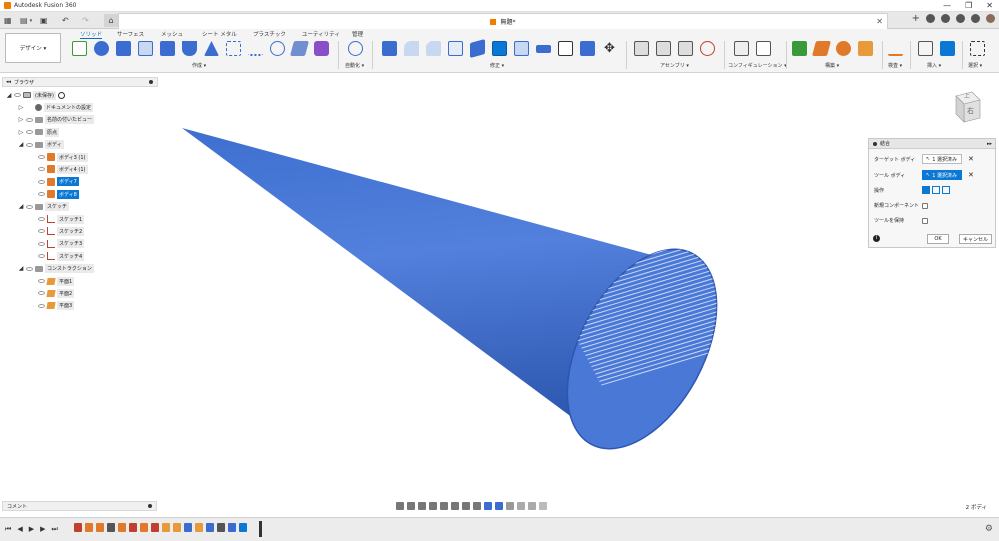 This screenshot has width=999, height=541. What do you see at coordinates (172, 34) in the screenshot?
I see `tab-mesh: メッシュ` at bounding box center [172, 34].